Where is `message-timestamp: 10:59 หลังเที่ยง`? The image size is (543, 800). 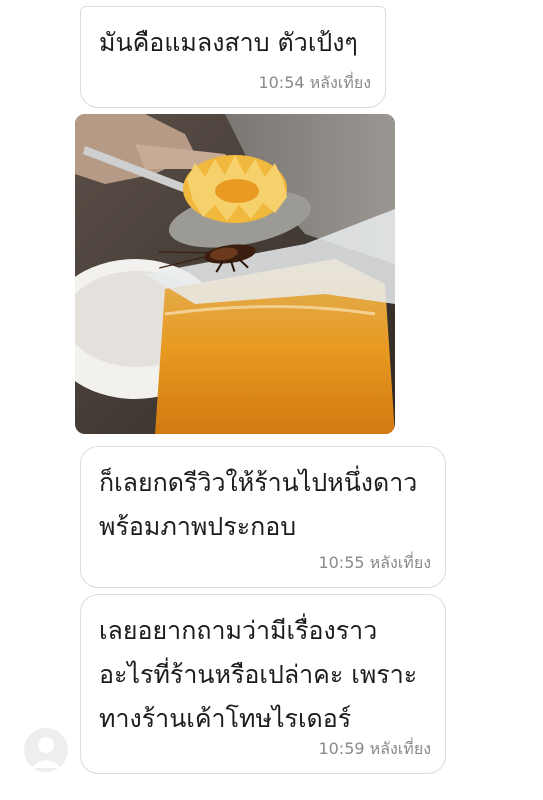
message-timestamp: 10:59 หลังเที่ยง is located at coordinates (374, 748).